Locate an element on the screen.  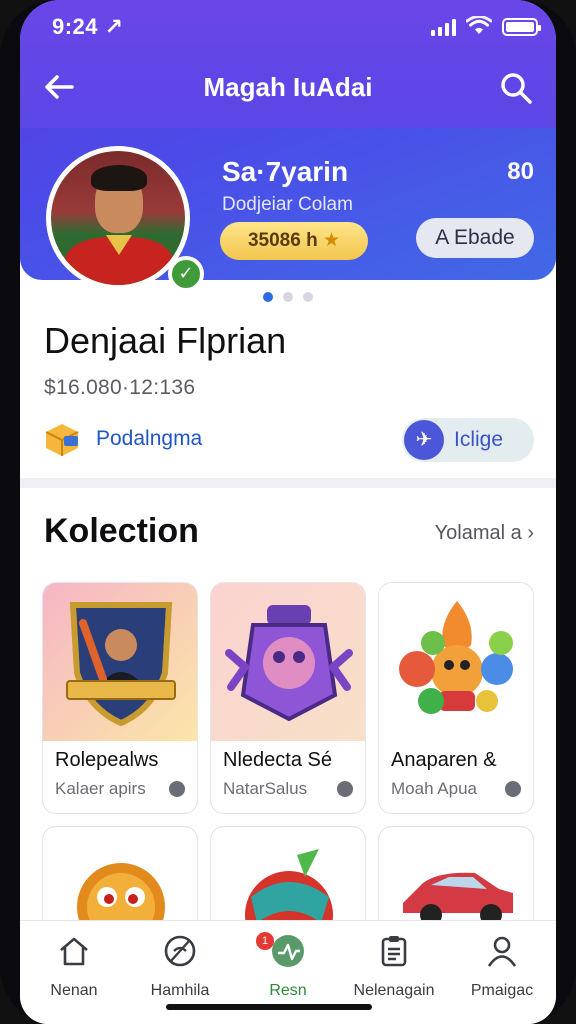
card-subtitle: NatarSalus is located at coordinates (265, 788).